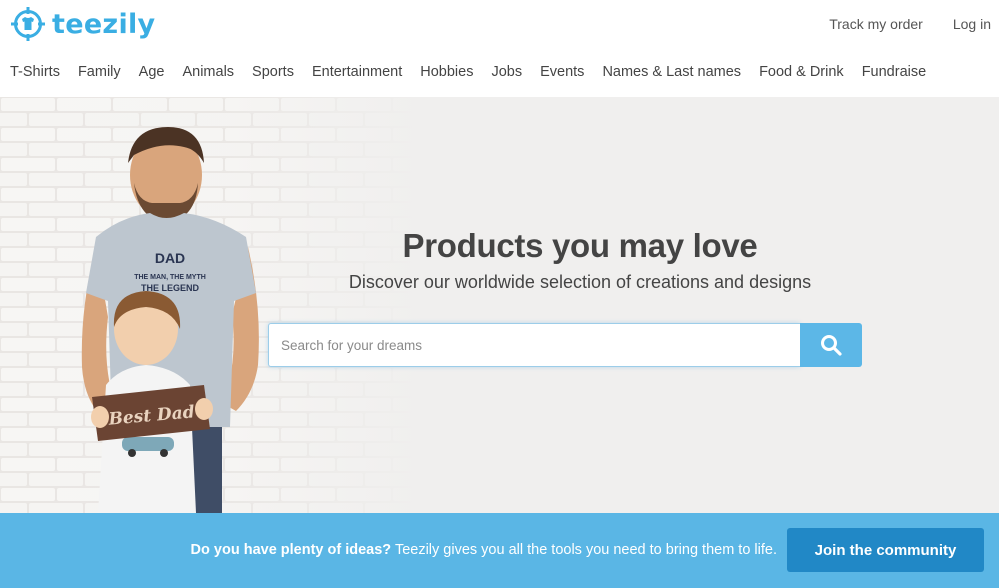 Image resolution: width=999 pixels, height=588 pixels. What do you see at coordinates (801, 72) in the screenshot?
I see `nav-item-food-drink: Food & Drink` at bounding box center [801, 72].